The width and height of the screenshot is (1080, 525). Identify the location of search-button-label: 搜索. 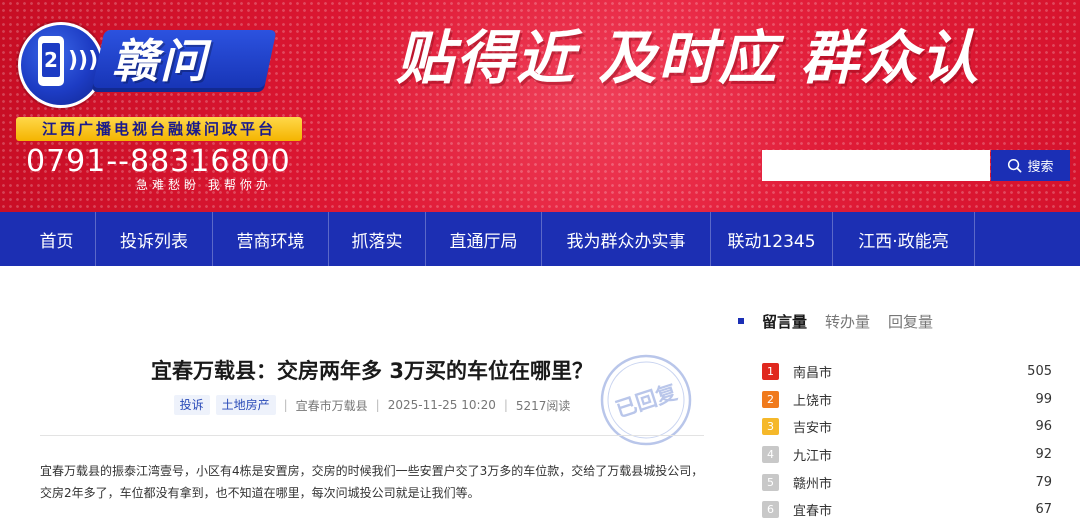
(1040, 167).